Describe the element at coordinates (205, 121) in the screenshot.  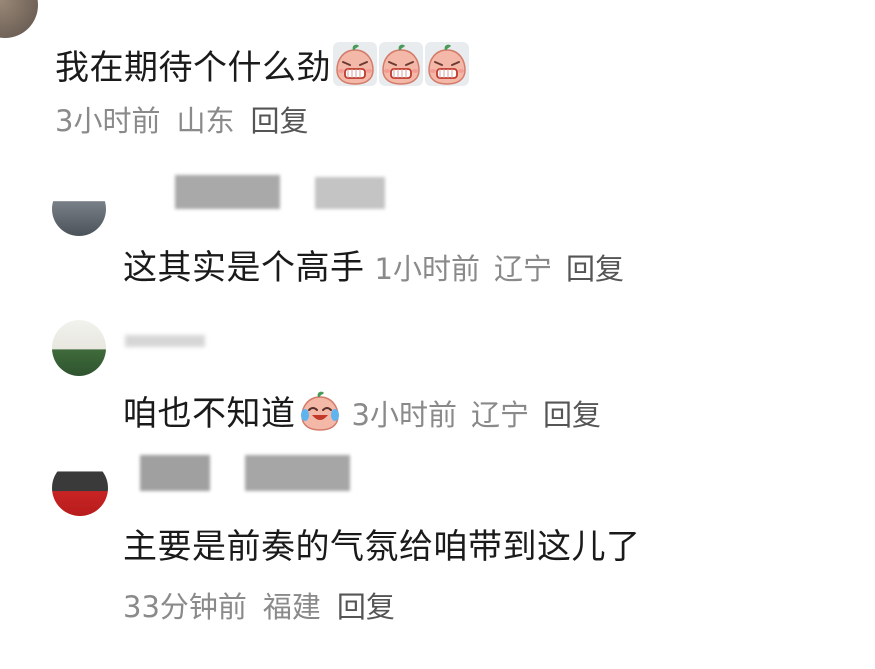
I see `location: 山东` at that location.